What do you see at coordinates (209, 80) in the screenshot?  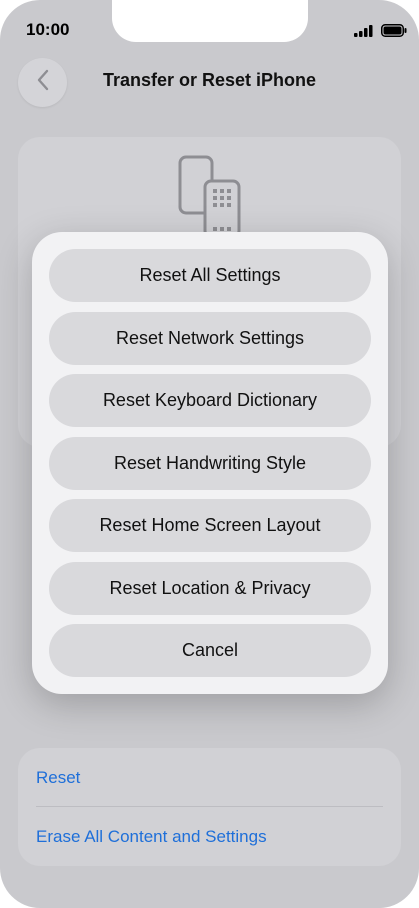 I see `page-title: Transfer or Reset iPhone` at bounding box center [209, 80].